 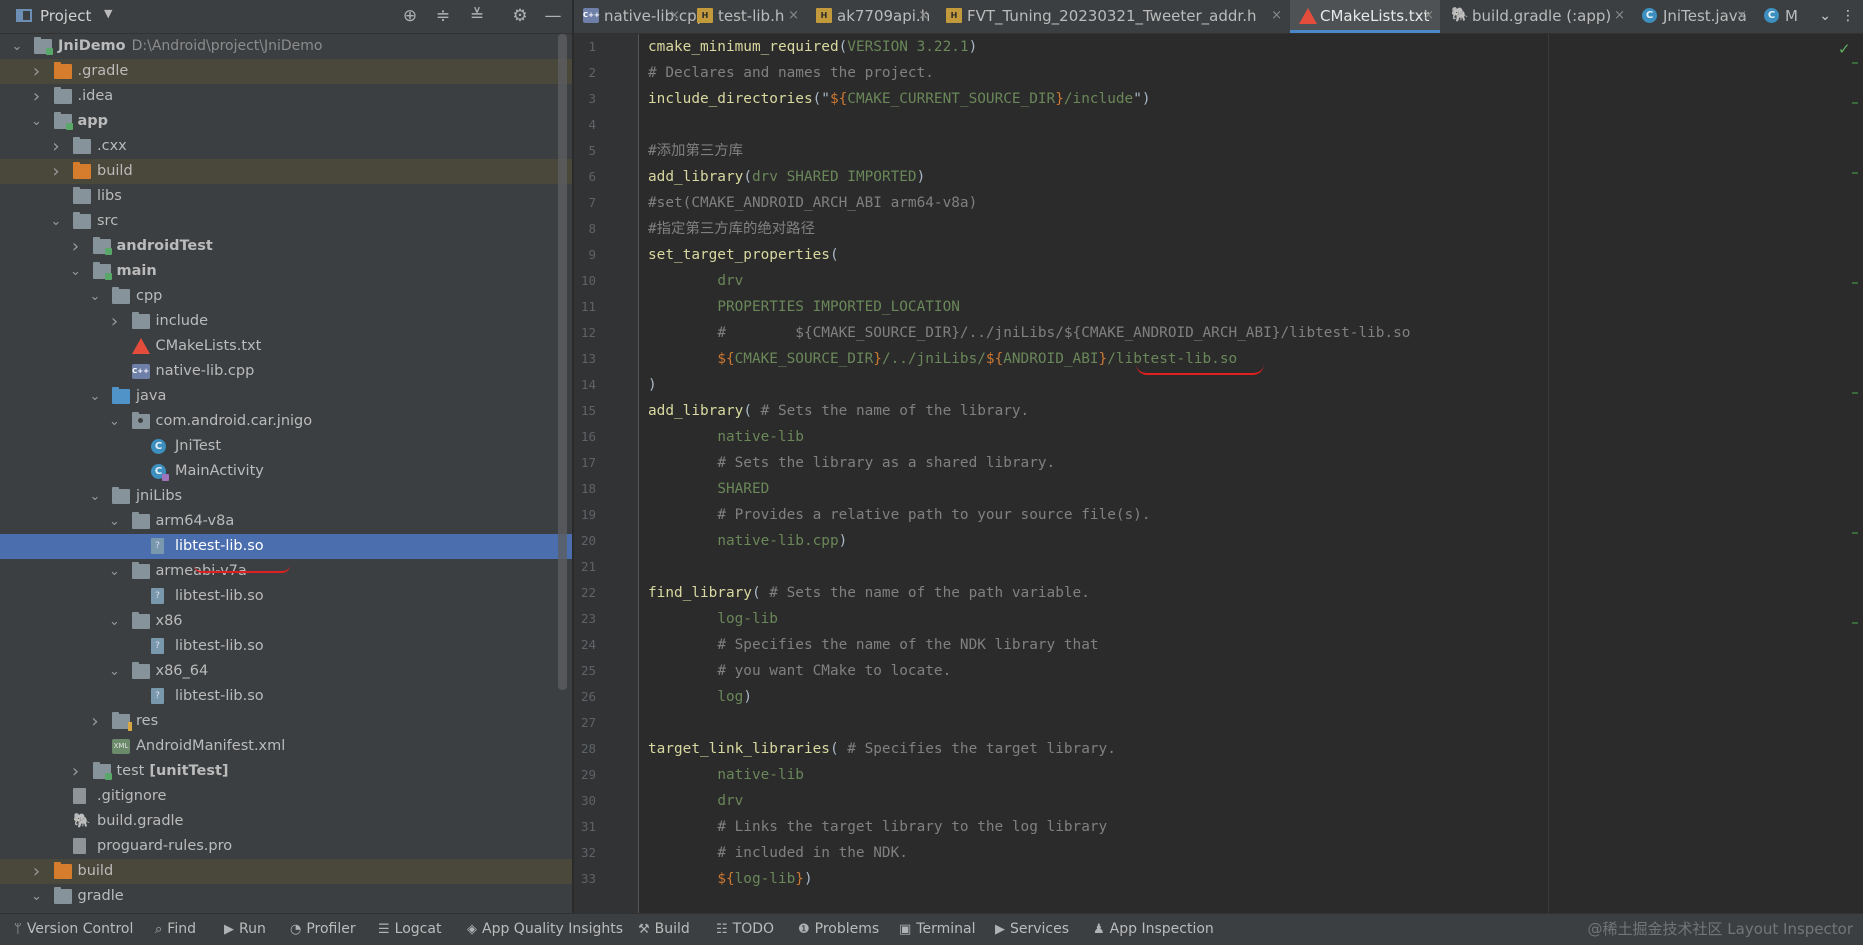 What do you see at coordinates (585, 47) in the screenshot?
I see `line-number: 1` at bounding box center [585, 47].